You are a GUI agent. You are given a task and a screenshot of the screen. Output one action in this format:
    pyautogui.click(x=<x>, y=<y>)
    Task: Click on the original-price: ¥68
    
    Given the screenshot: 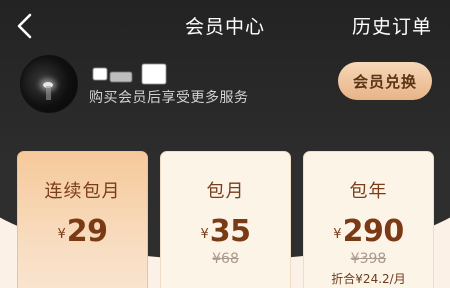 What is the action you would take?
    pyautogui.click(x=225, y=259)
    